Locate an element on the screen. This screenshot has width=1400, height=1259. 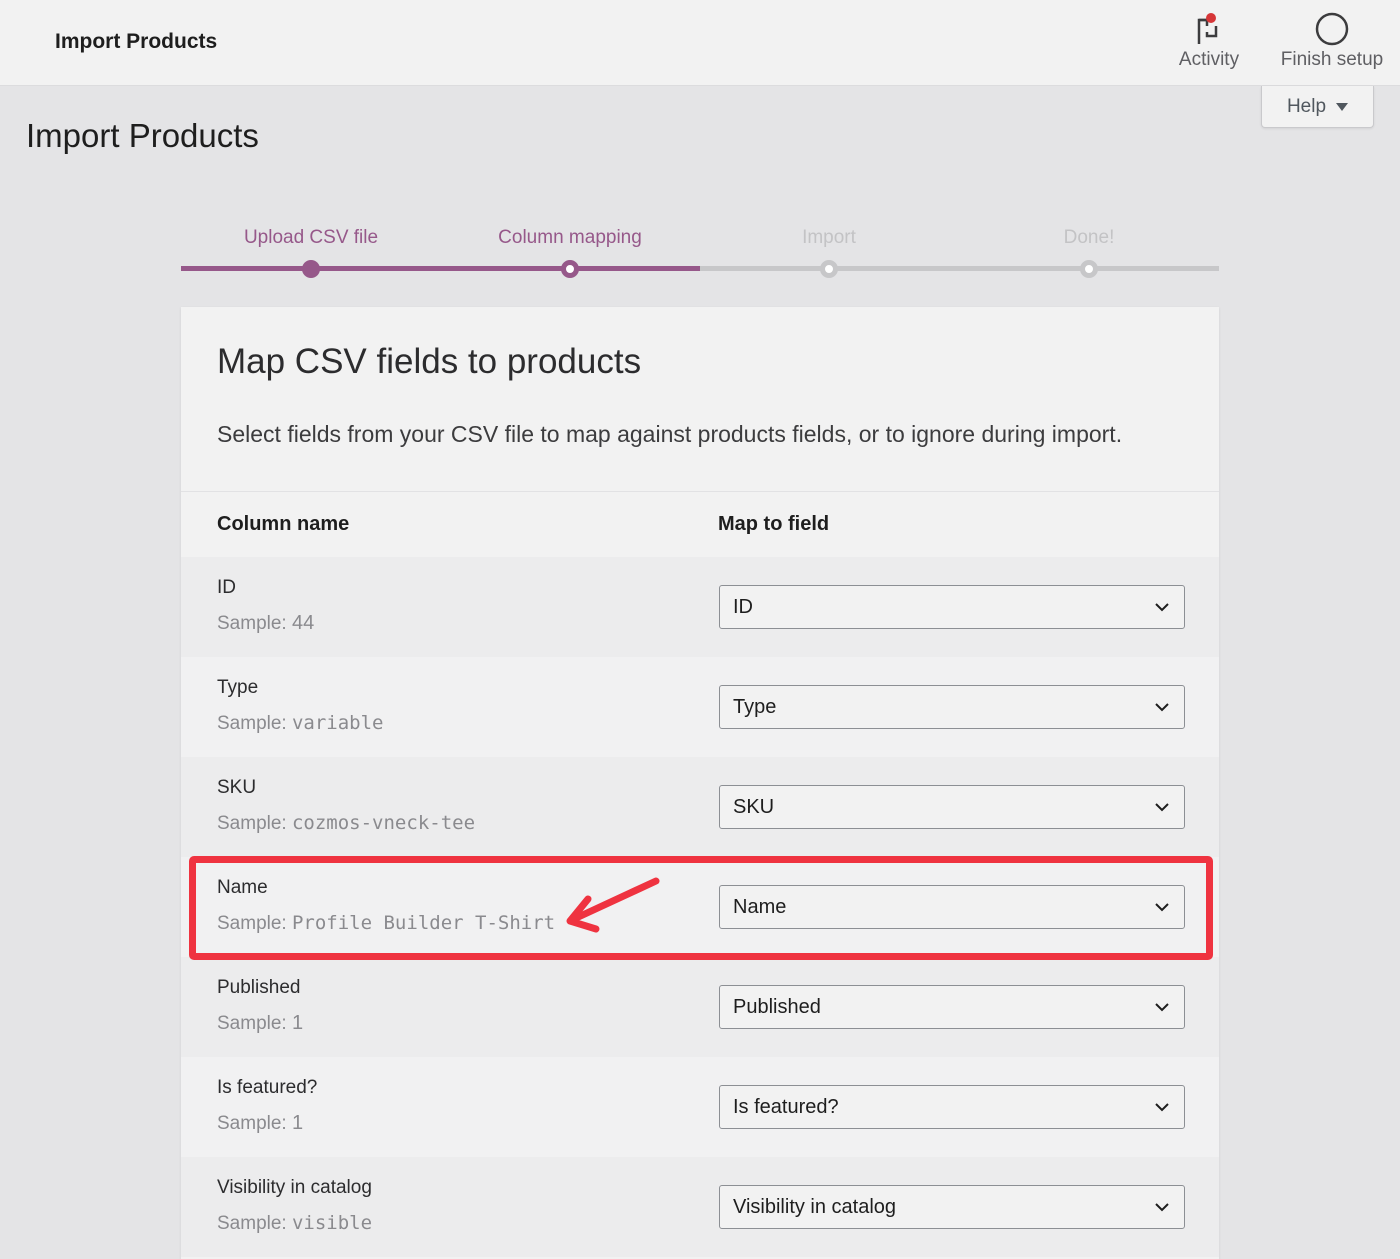
sample-value: cozmos-vneck-tee is located at coordinates (383, 823).